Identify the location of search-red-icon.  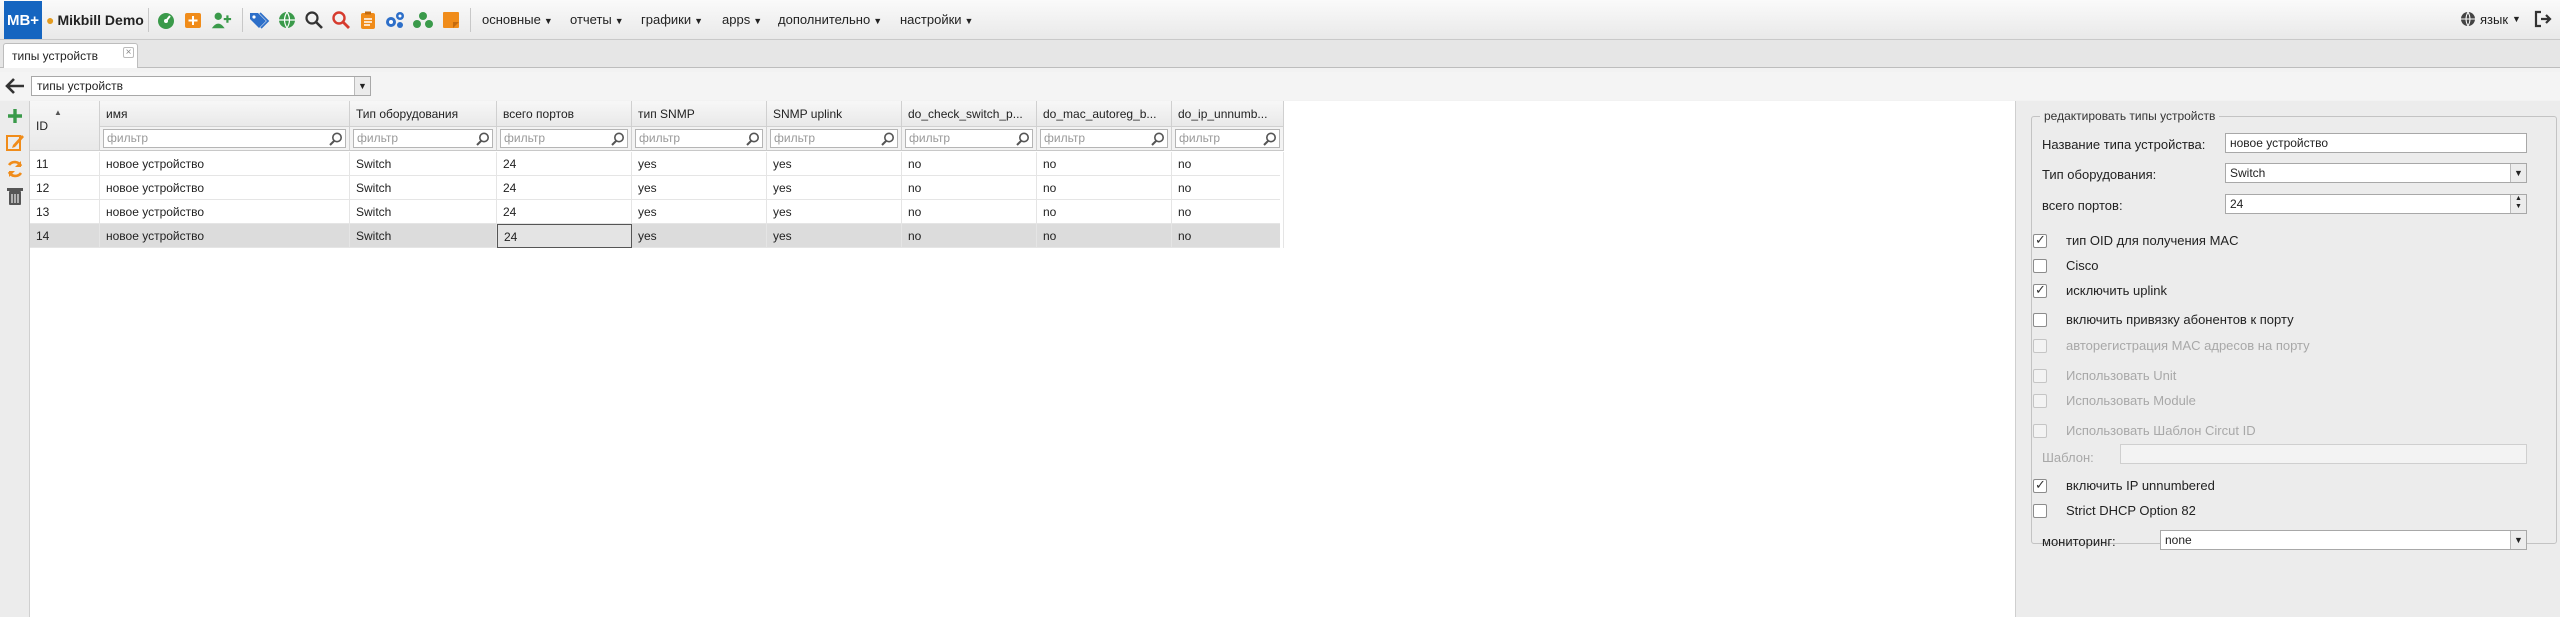
(341, 20).